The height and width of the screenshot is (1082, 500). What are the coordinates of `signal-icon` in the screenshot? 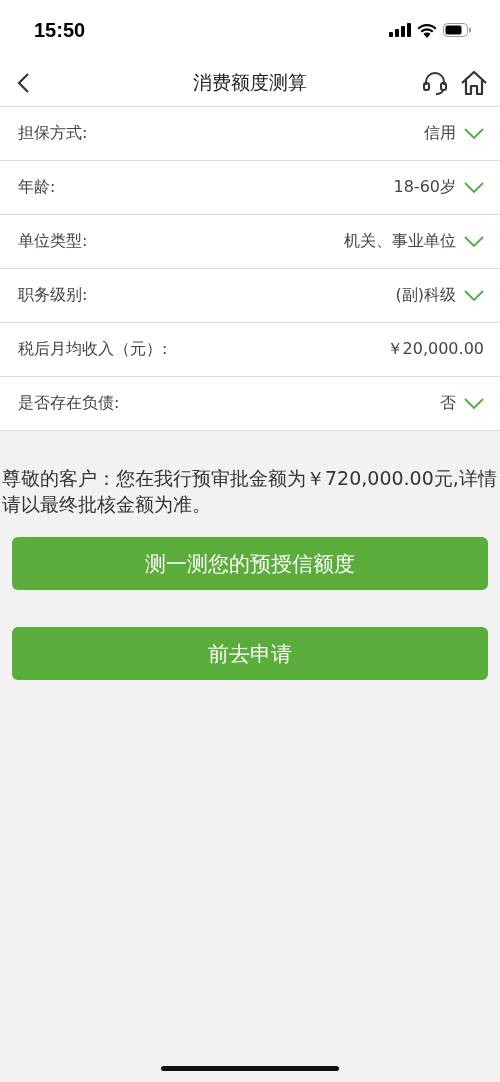 It's located at (400, 30).